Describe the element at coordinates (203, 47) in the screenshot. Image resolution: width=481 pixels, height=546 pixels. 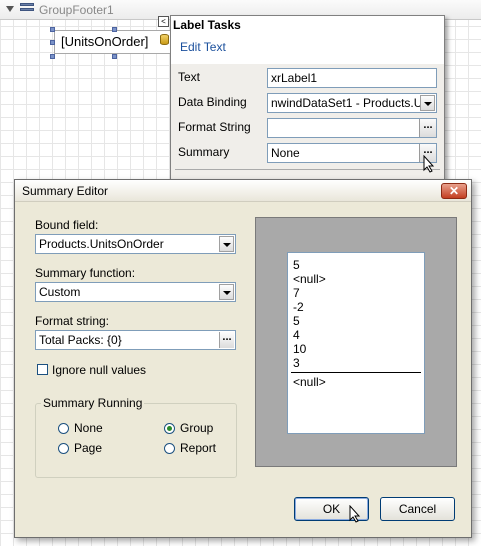
I see `edit-text-link: Edit Text` at that location.